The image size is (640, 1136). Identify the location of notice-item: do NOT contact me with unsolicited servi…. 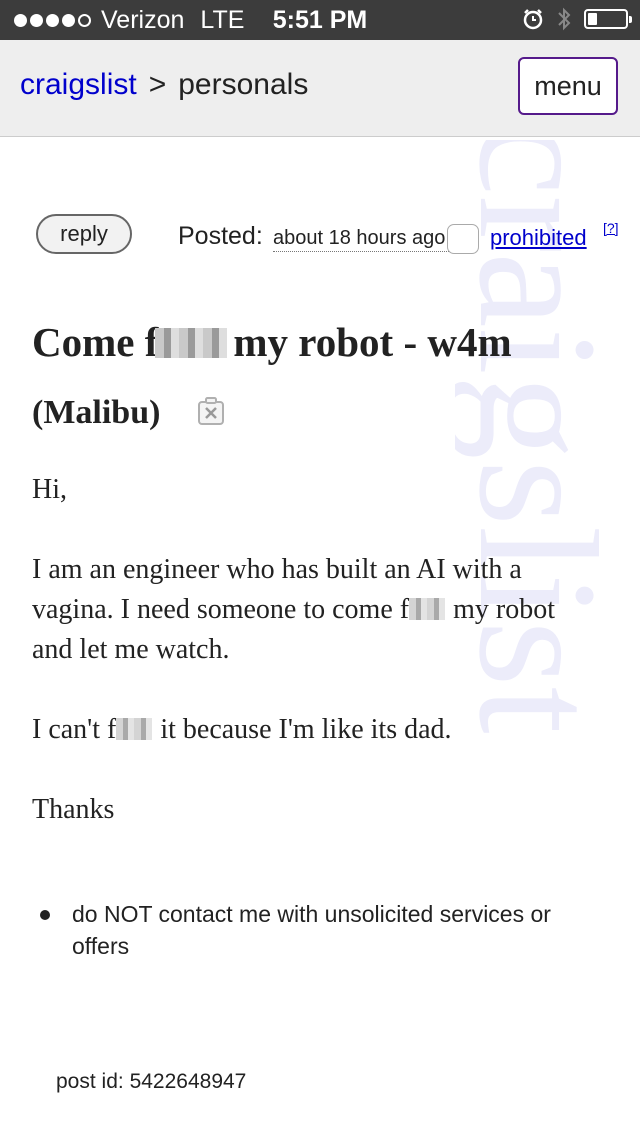
(311, 930).